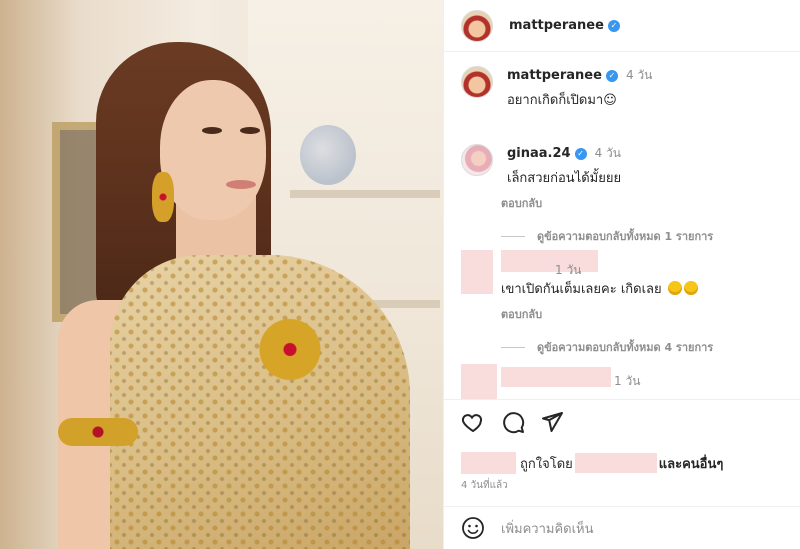  What do you see at coordinates (556, 25) in the screenshot?
I see `author-username: mattperanee` at bounding box center [556, 25].